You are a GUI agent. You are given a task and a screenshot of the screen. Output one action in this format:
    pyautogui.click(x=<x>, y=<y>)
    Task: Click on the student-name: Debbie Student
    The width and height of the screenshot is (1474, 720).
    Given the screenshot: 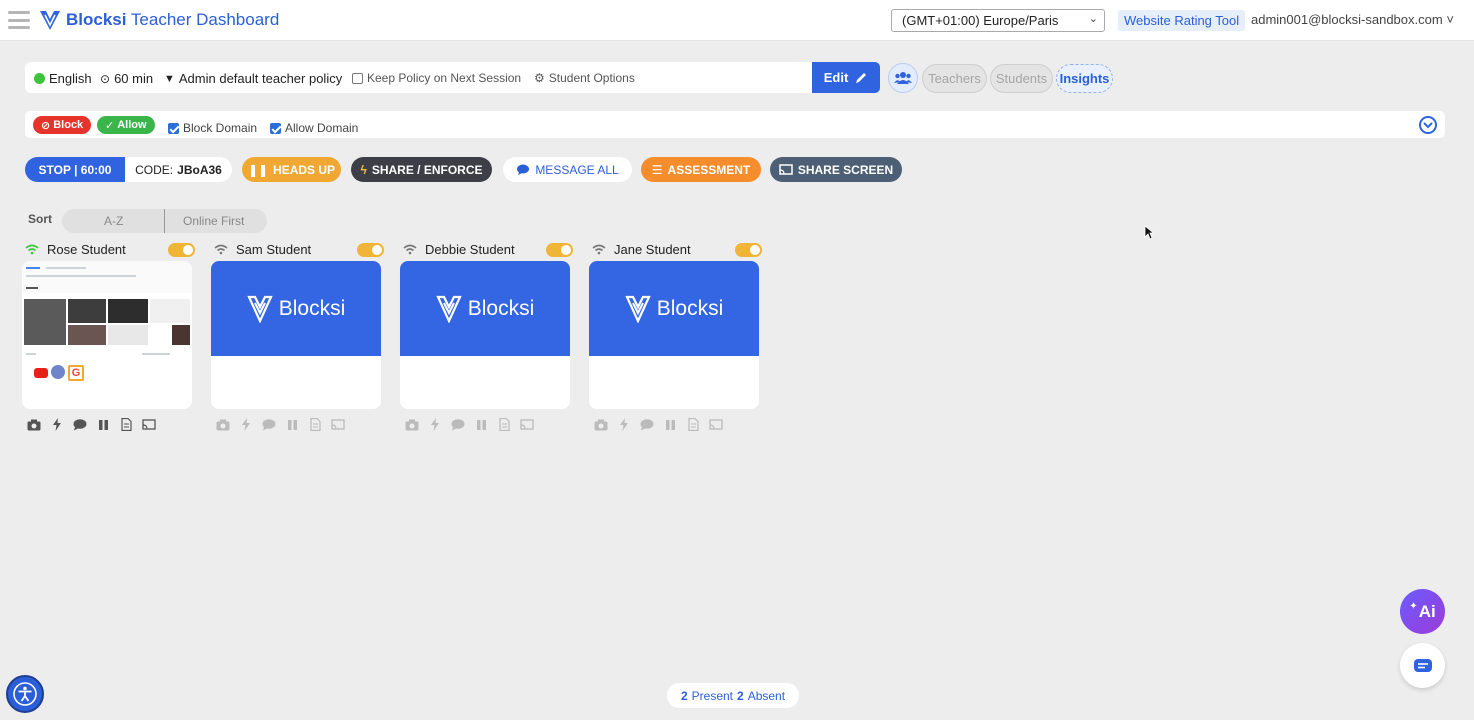 What is the action you would take?
    pyautogui.click(x=470, y=249)
    